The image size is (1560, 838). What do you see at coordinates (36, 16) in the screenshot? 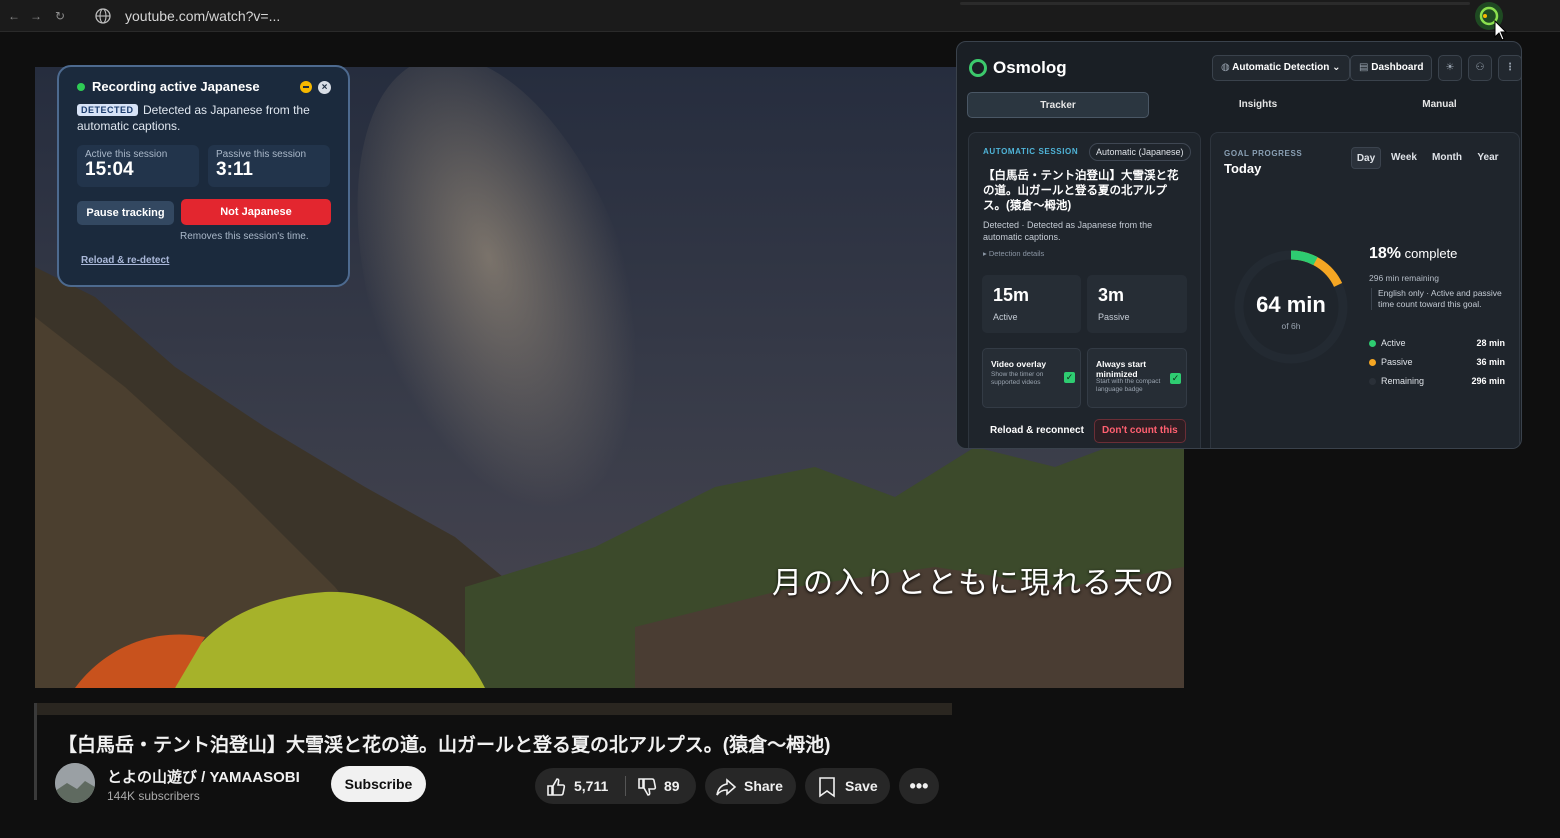
I see `forward-icon: →` at bounding box center [36, 16].